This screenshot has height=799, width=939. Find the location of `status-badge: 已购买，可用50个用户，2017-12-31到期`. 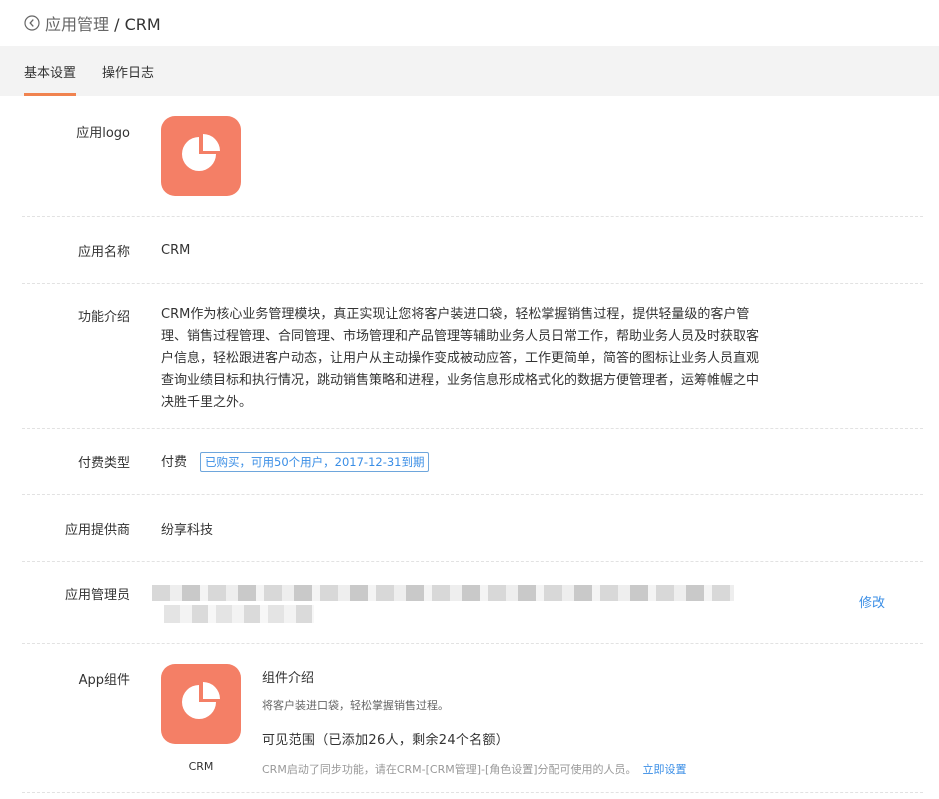

status-badge: 已购买，可用50个用户，2017-12-31到期 is located at coordinates (315, 462).